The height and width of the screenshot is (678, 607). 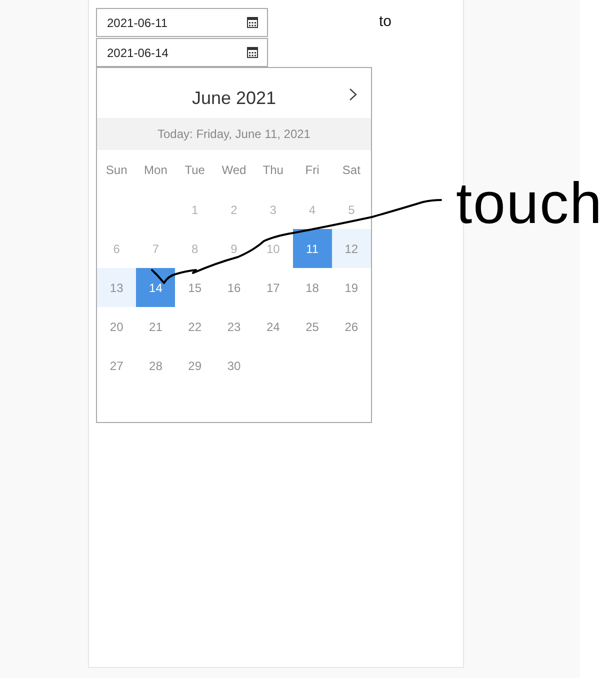 What do you see at coordinates (312, 248) in the screenshot?
I see `date-cell: 11` at bounding box center [312, 248].